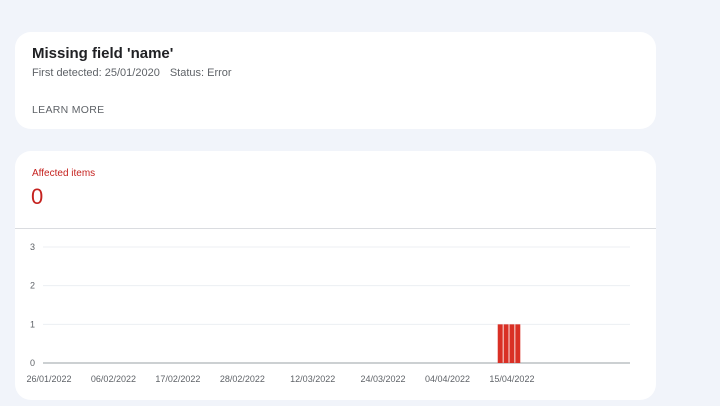 This screenshot has height=406, width=720. I want to click on y-tick-label: 3, so click(32, 247).